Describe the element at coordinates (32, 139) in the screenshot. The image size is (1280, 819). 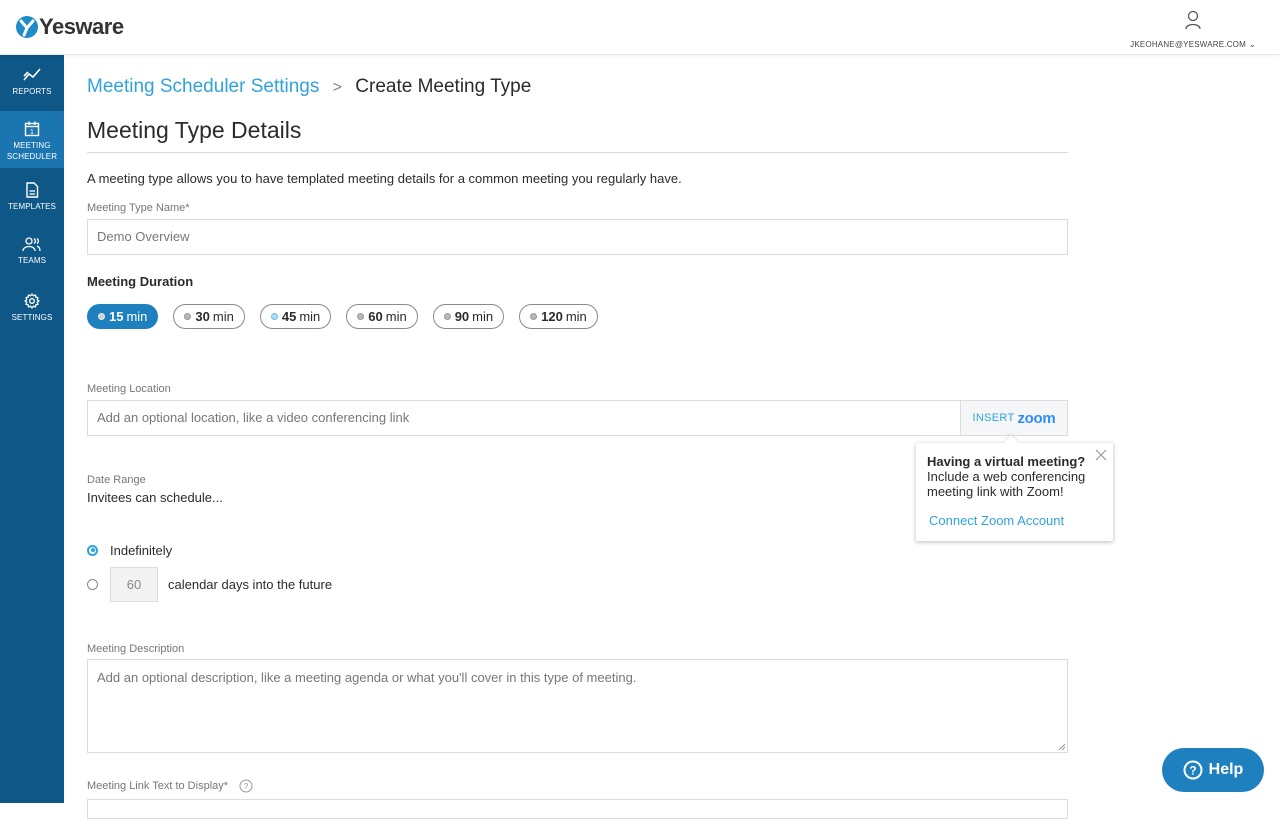
I see `sidebar-item-meeting-scheduler: 1 MEETING SCHEDULER` at that location.